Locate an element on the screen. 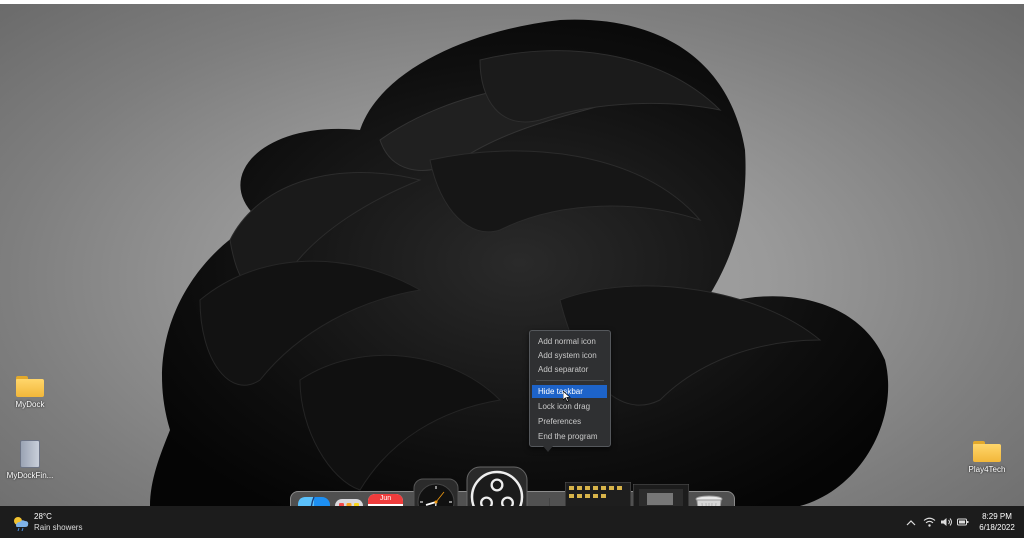 This screenshot has height=538, width=1024. mouse-cursor-icon is located at coordinates (567, 396).